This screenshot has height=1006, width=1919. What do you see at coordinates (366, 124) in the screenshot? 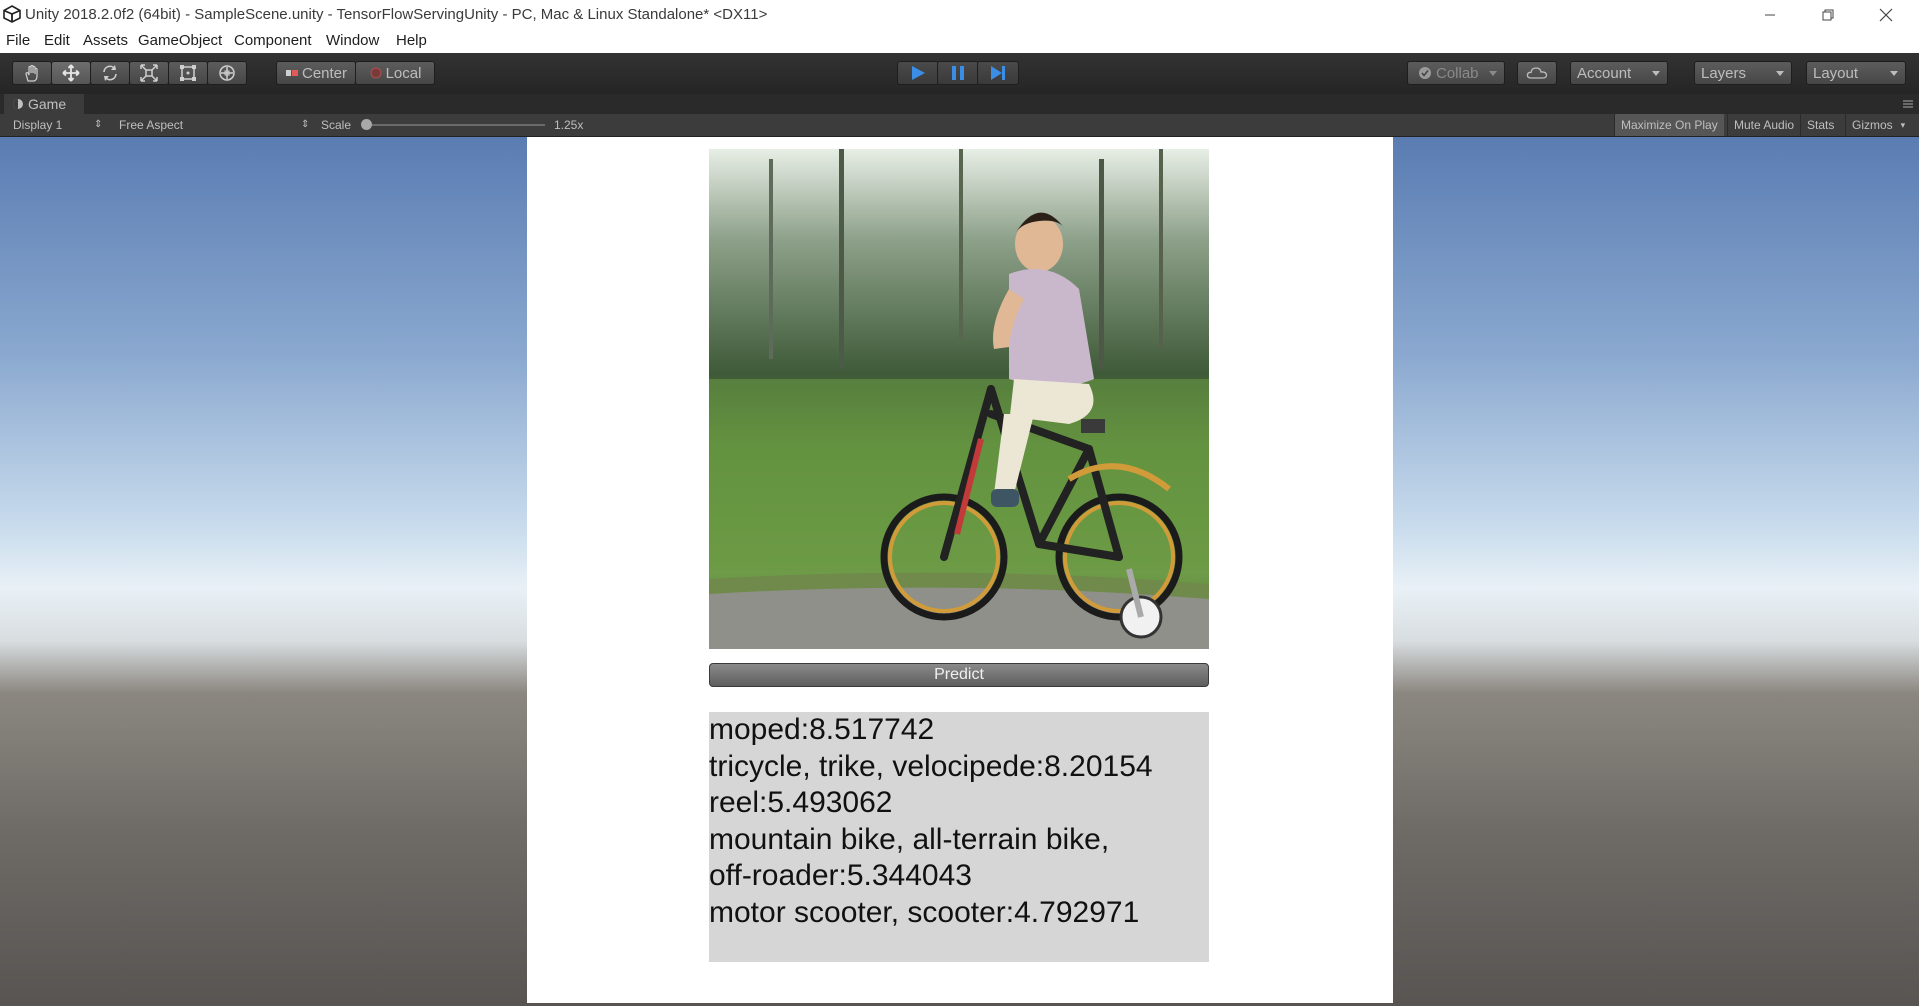
I see `scale-slider-thumb` at bounding box center [366, 124].